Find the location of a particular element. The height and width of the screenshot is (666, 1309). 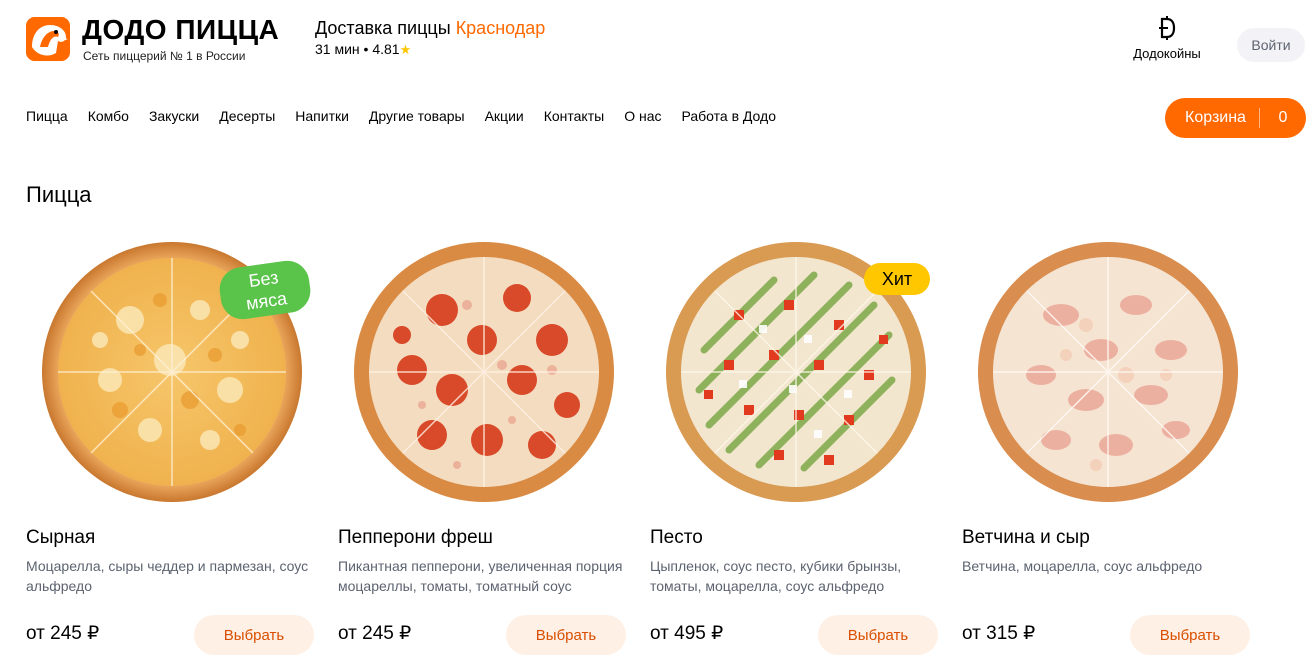

dodocoin-icon is located at coordinates (1167, 28).